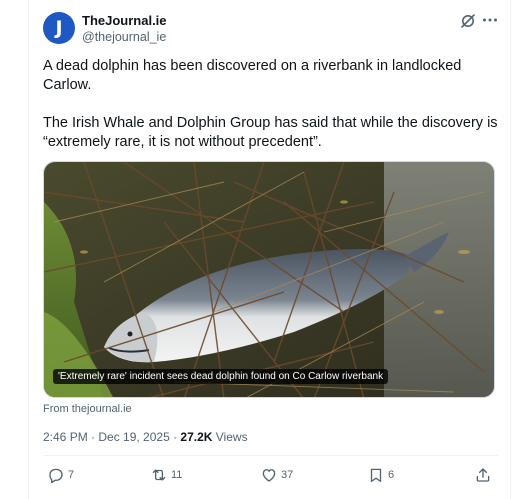 This screenshot has width=526, height=499. Describe the element at coordinates (196, 437) in the screenshot. I see `views-count: 27.2K` at that location.